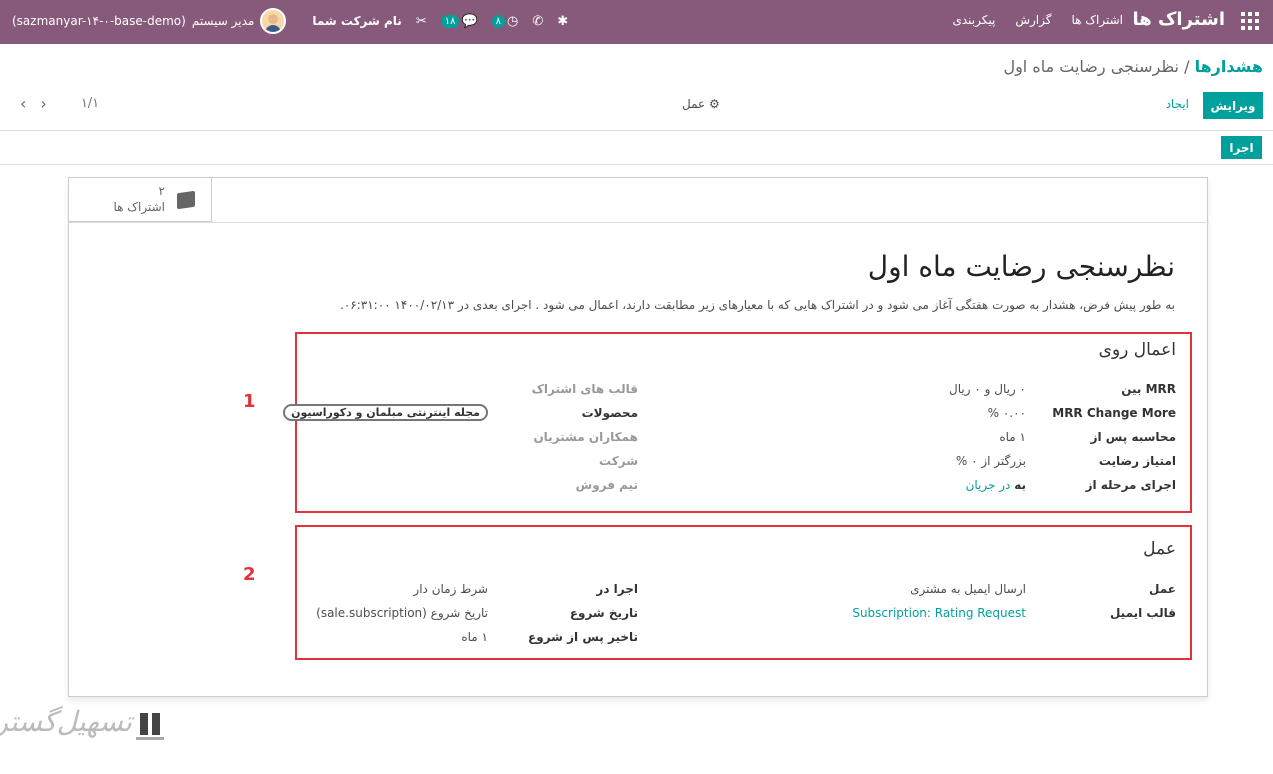 This screenshot has height=774, width=1273. Describe the element at coordinates (450, 589) in the screenshot. I see `run-on-value: شرط زمان دار` at that location.